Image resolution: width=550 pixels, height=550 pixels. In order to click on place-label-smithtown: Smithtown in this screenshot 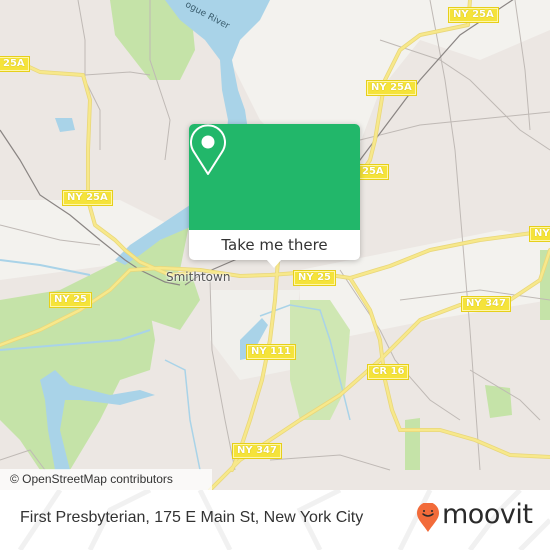, I will do `click(198, 277)`.